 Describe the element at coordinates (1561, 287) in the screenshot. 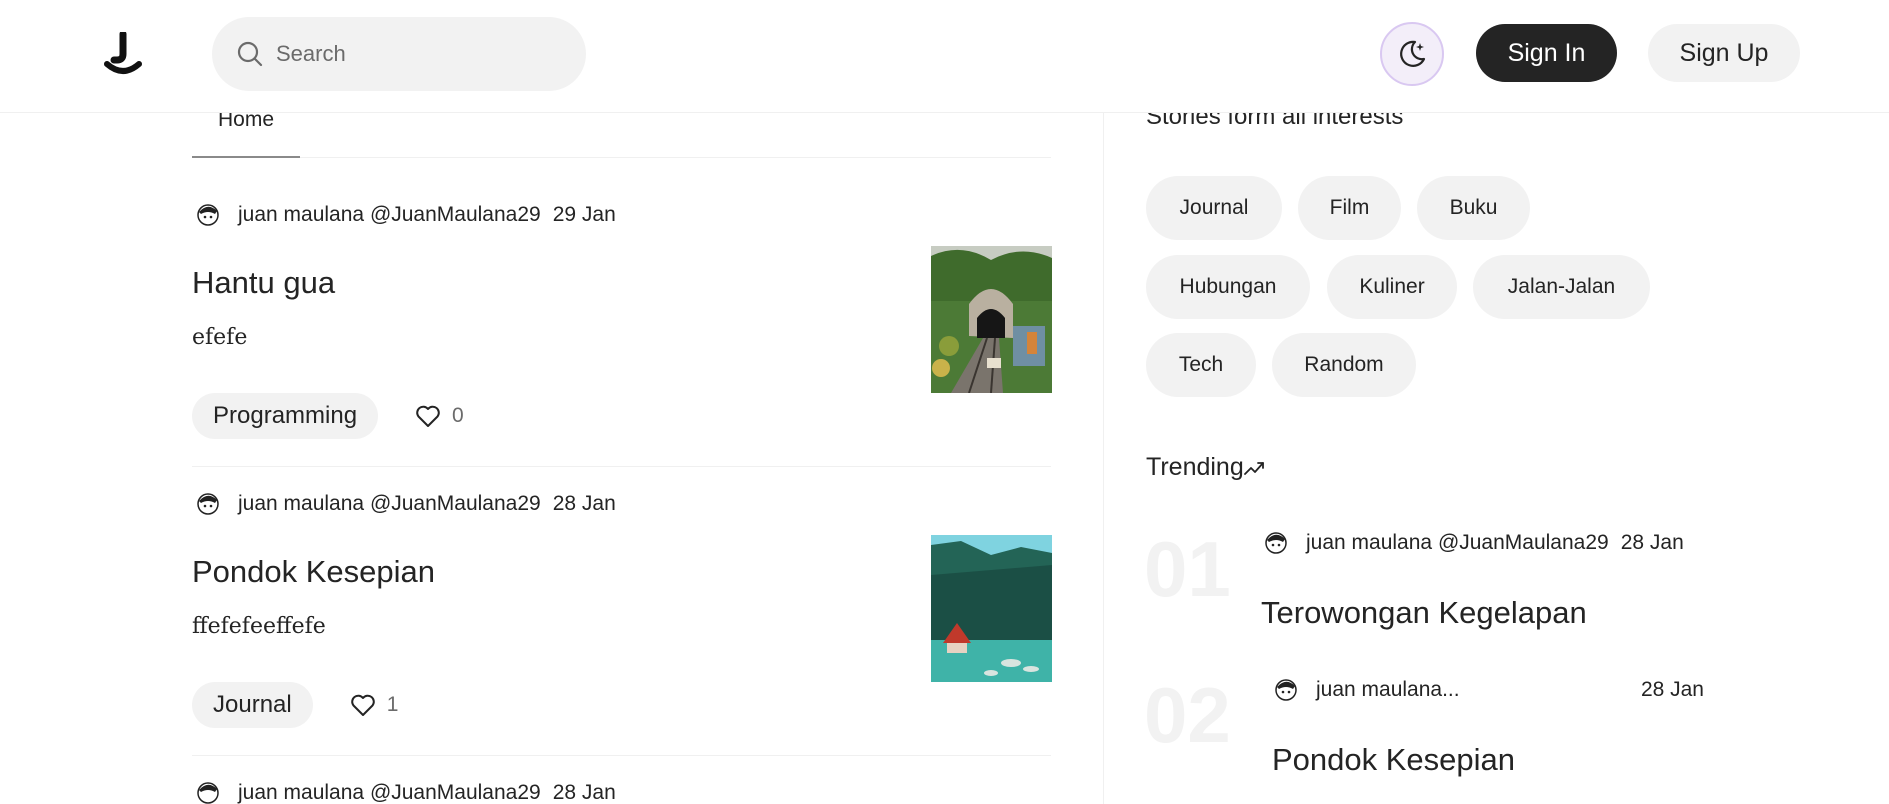

I see `topic-chip-jalan-jalan: Jalan-Jalan` at that location.